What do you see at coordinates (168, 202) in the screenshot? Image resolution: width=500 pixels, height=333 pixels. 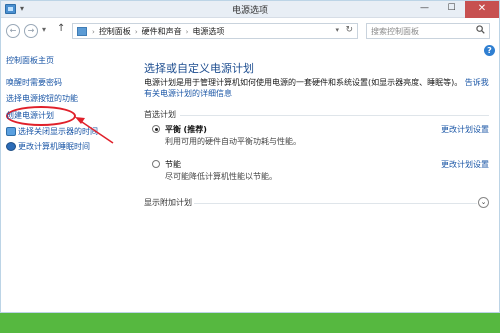 I see `additional-plans-label: 显示附加计划` at bounding box center [168, 202].